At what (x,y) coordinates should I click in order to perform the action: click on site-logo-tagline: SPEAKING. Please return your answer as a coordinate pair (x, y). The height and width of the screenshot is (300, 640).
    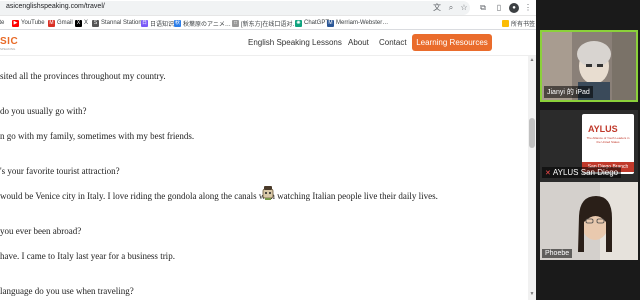
    Looking at the image, I should click on (8, 49).